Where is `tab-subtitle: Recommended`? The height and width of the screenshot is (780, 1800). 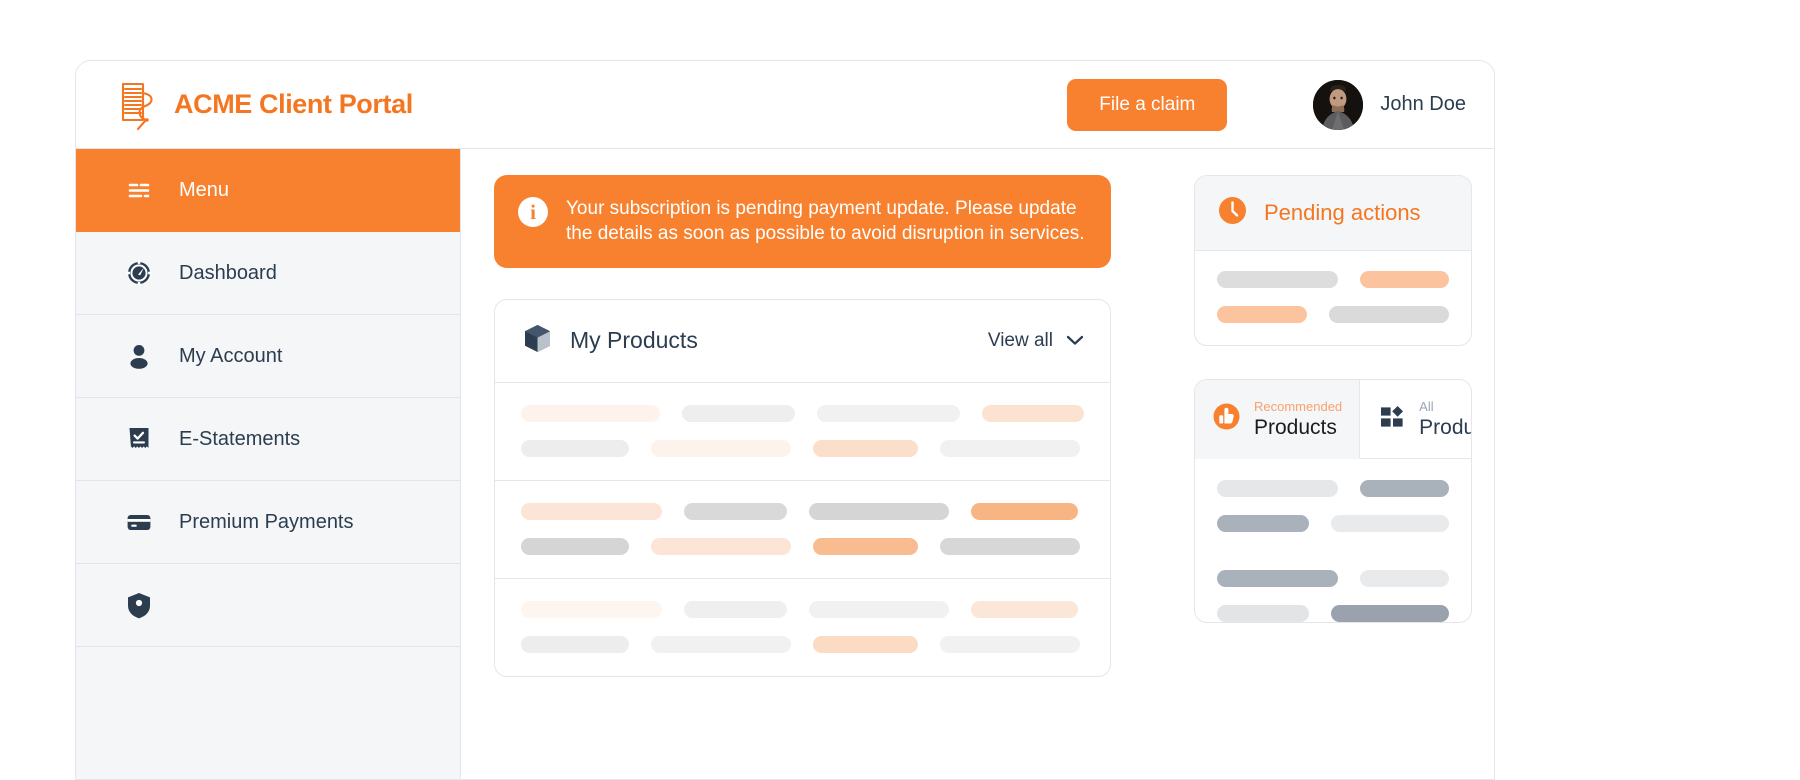
tab-subtitle: Recommended is located at coordinates (1298, 406).